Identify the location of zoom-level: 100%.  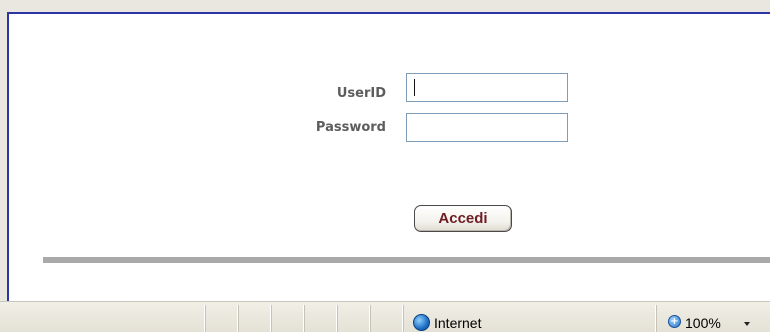
(703, 323).